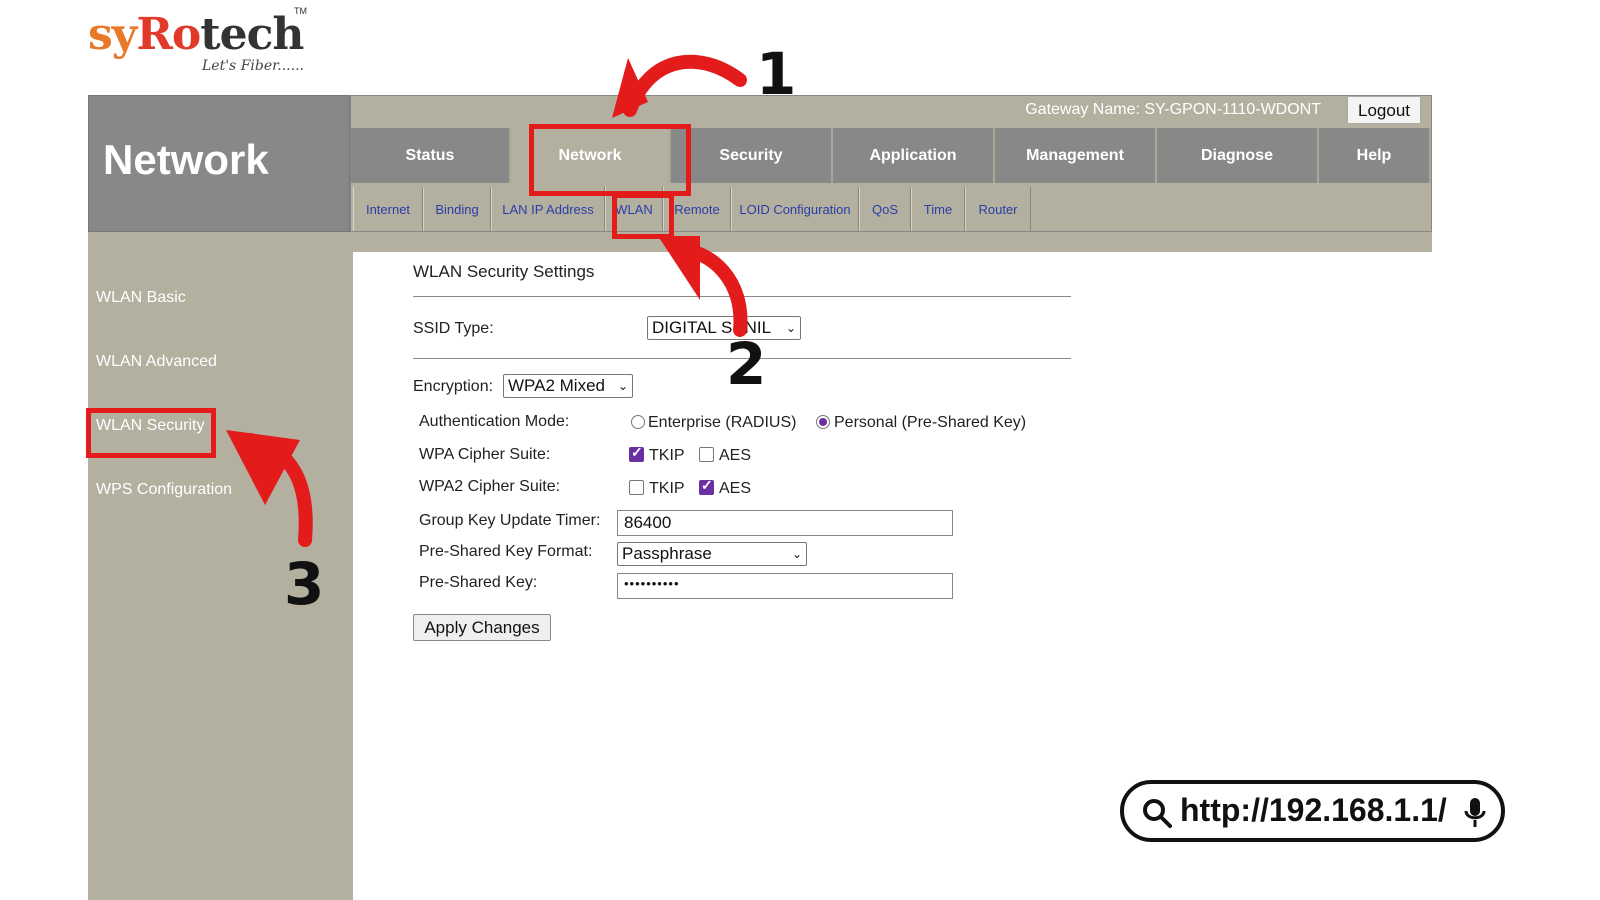 This screenshot has width=1600, height=900. I want to click on step-1-number: 1, so click(776, 74).